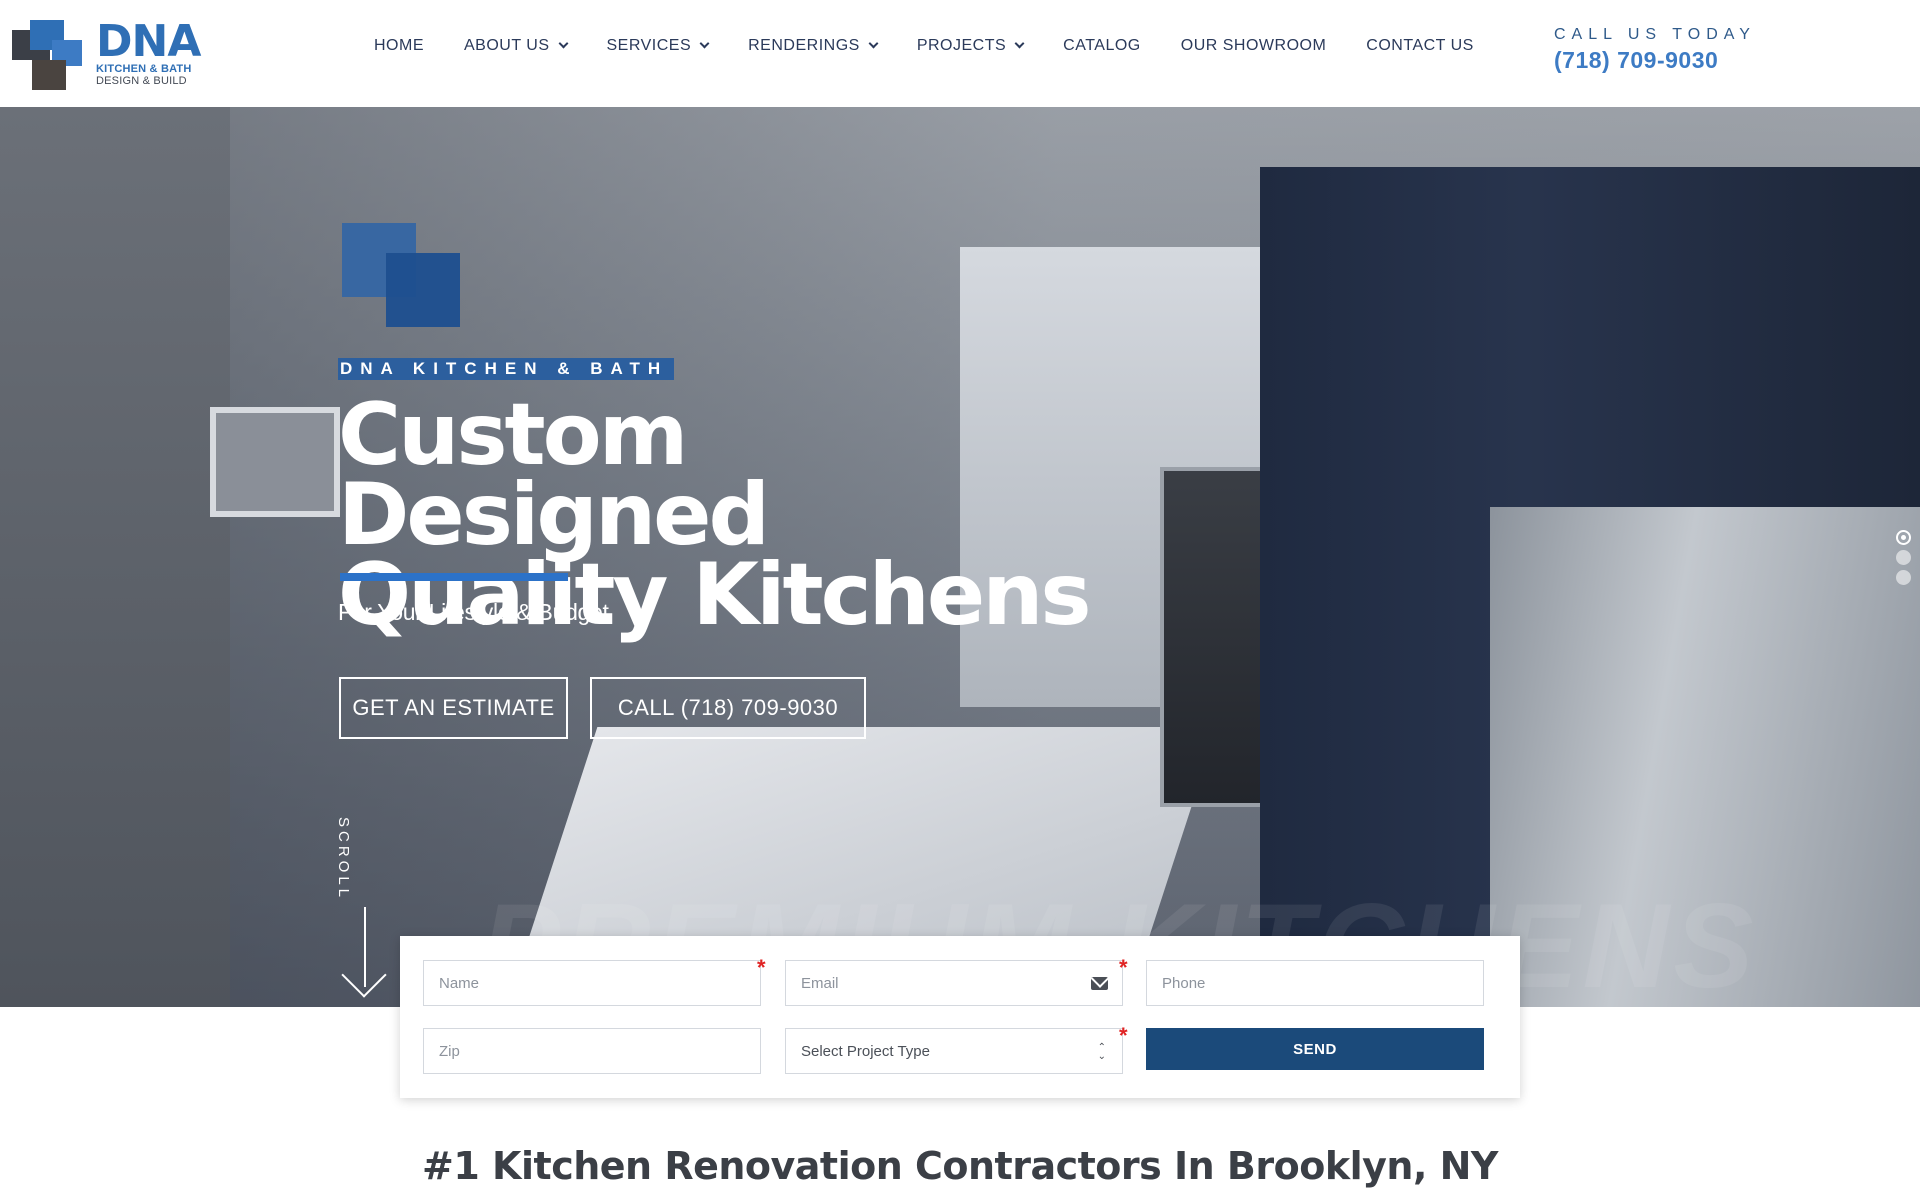 This screenshot has width=1920, height=1200. What do you see at coordinates (820, 983) in the screenshot?
I see `email-placeholder: Email` at bounding box center [820, 983].